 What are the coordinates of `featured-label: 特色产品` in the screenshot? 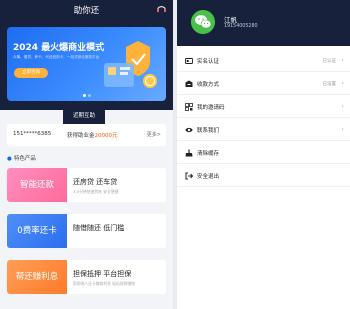 It's located at (24, 159).